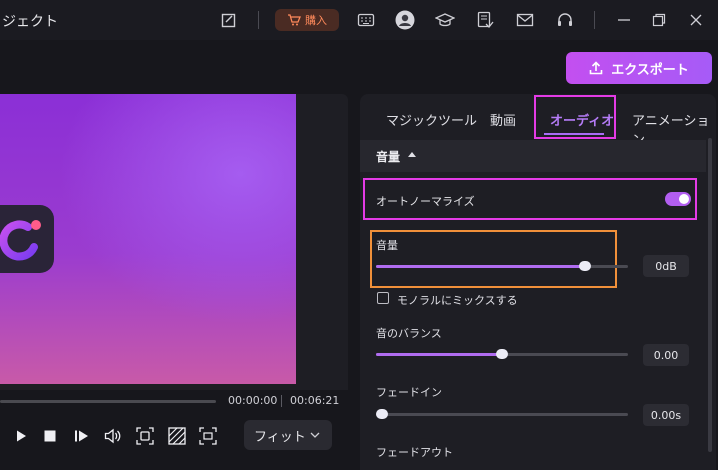 The image size is (718, 470). I want to click on volume-highlight, so click(493, 259).